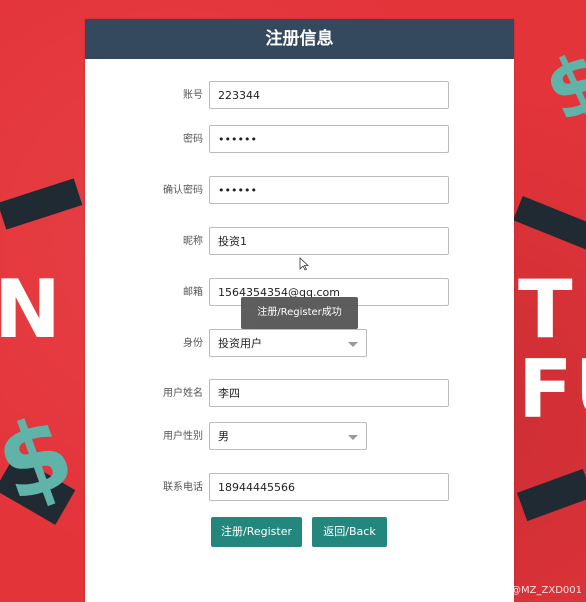 This screenshot has height=602, width=586. I want to click on confirm-password-label: 确认密码, so click(183, 190).